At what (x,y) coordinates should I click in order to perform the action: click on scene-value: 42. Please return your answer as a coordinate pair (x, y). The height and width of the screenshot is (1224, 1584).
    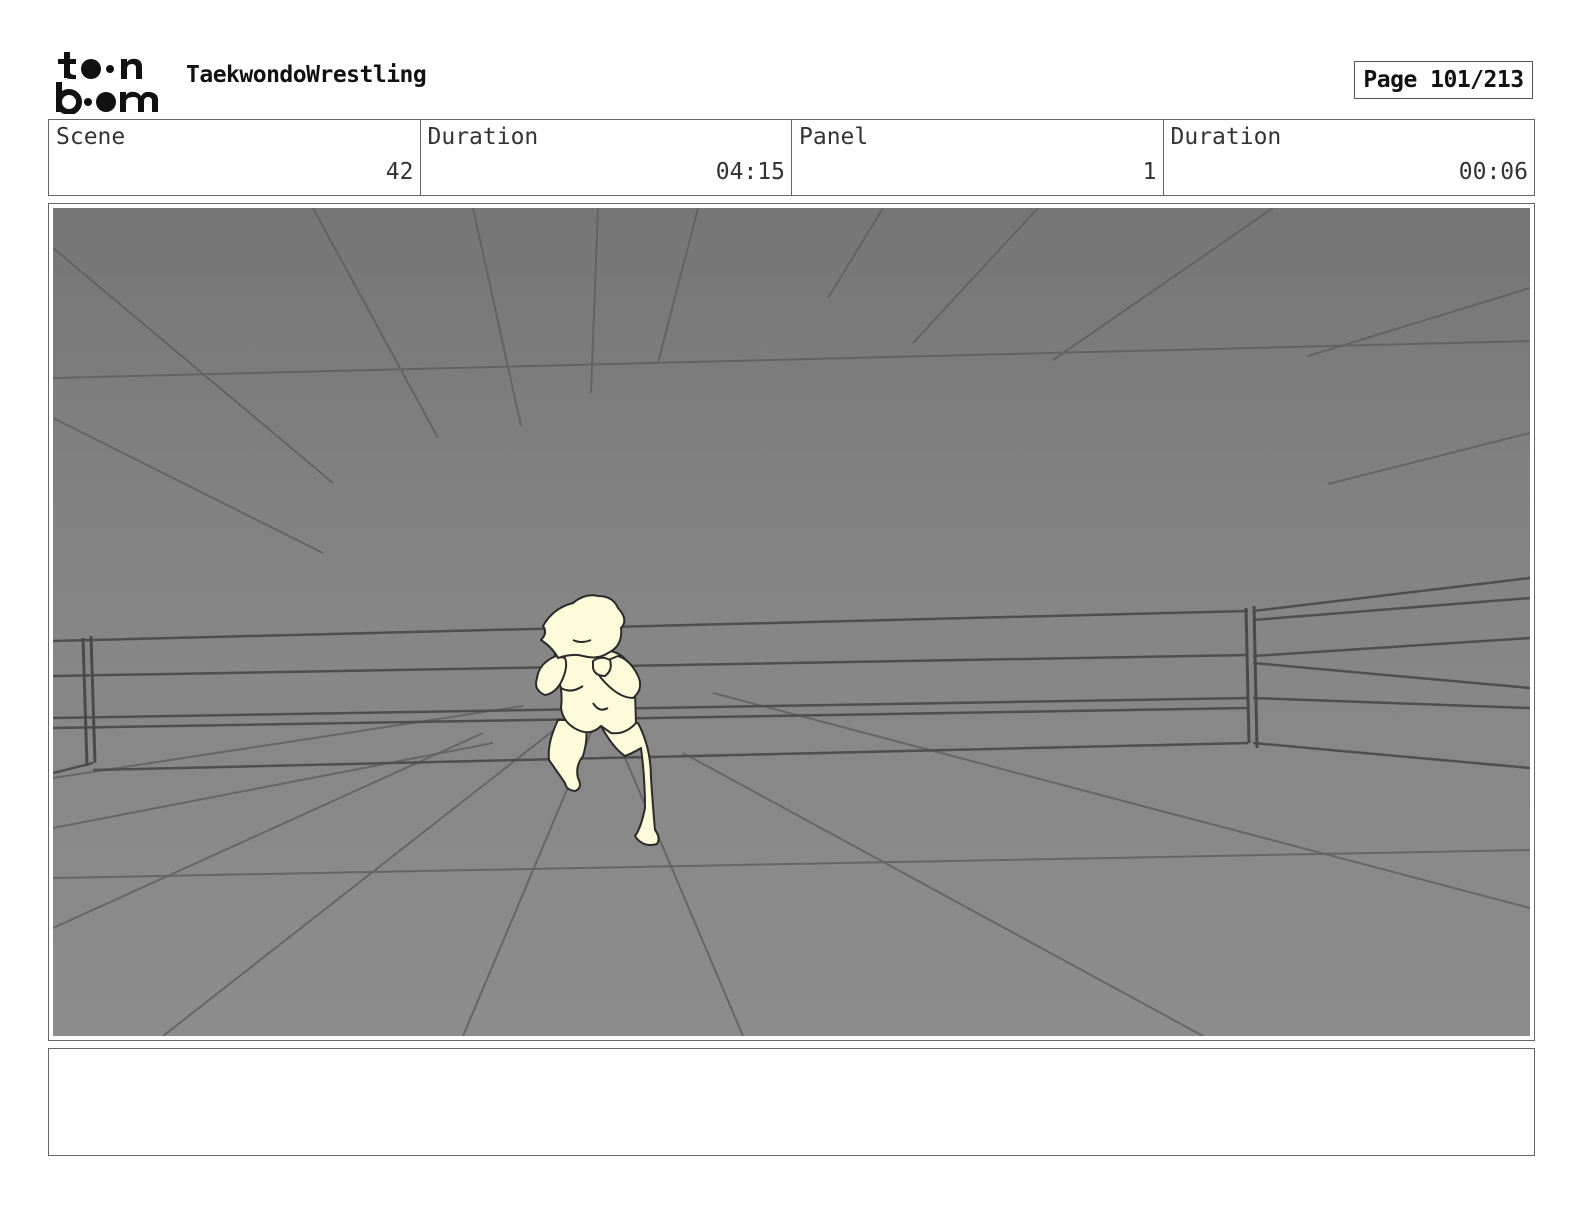
    Looking at the image, I should click on (399, 172).